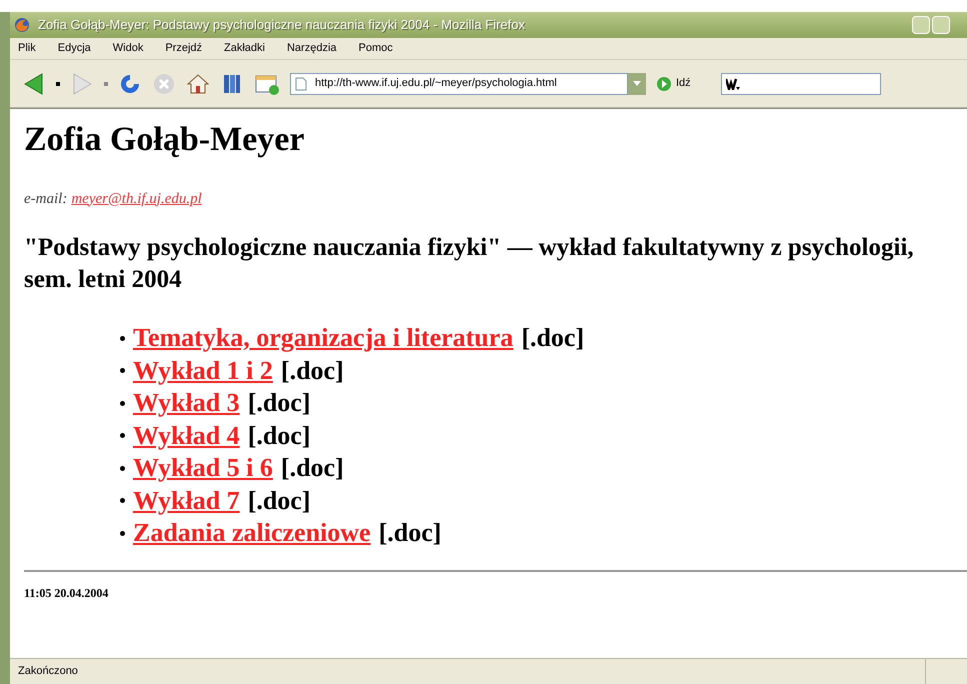 The height and width of the screenshot is (684, 967). Describe the element at coordinates (673, 83) in the screenshot. I see `go-button: Idź` at that location.